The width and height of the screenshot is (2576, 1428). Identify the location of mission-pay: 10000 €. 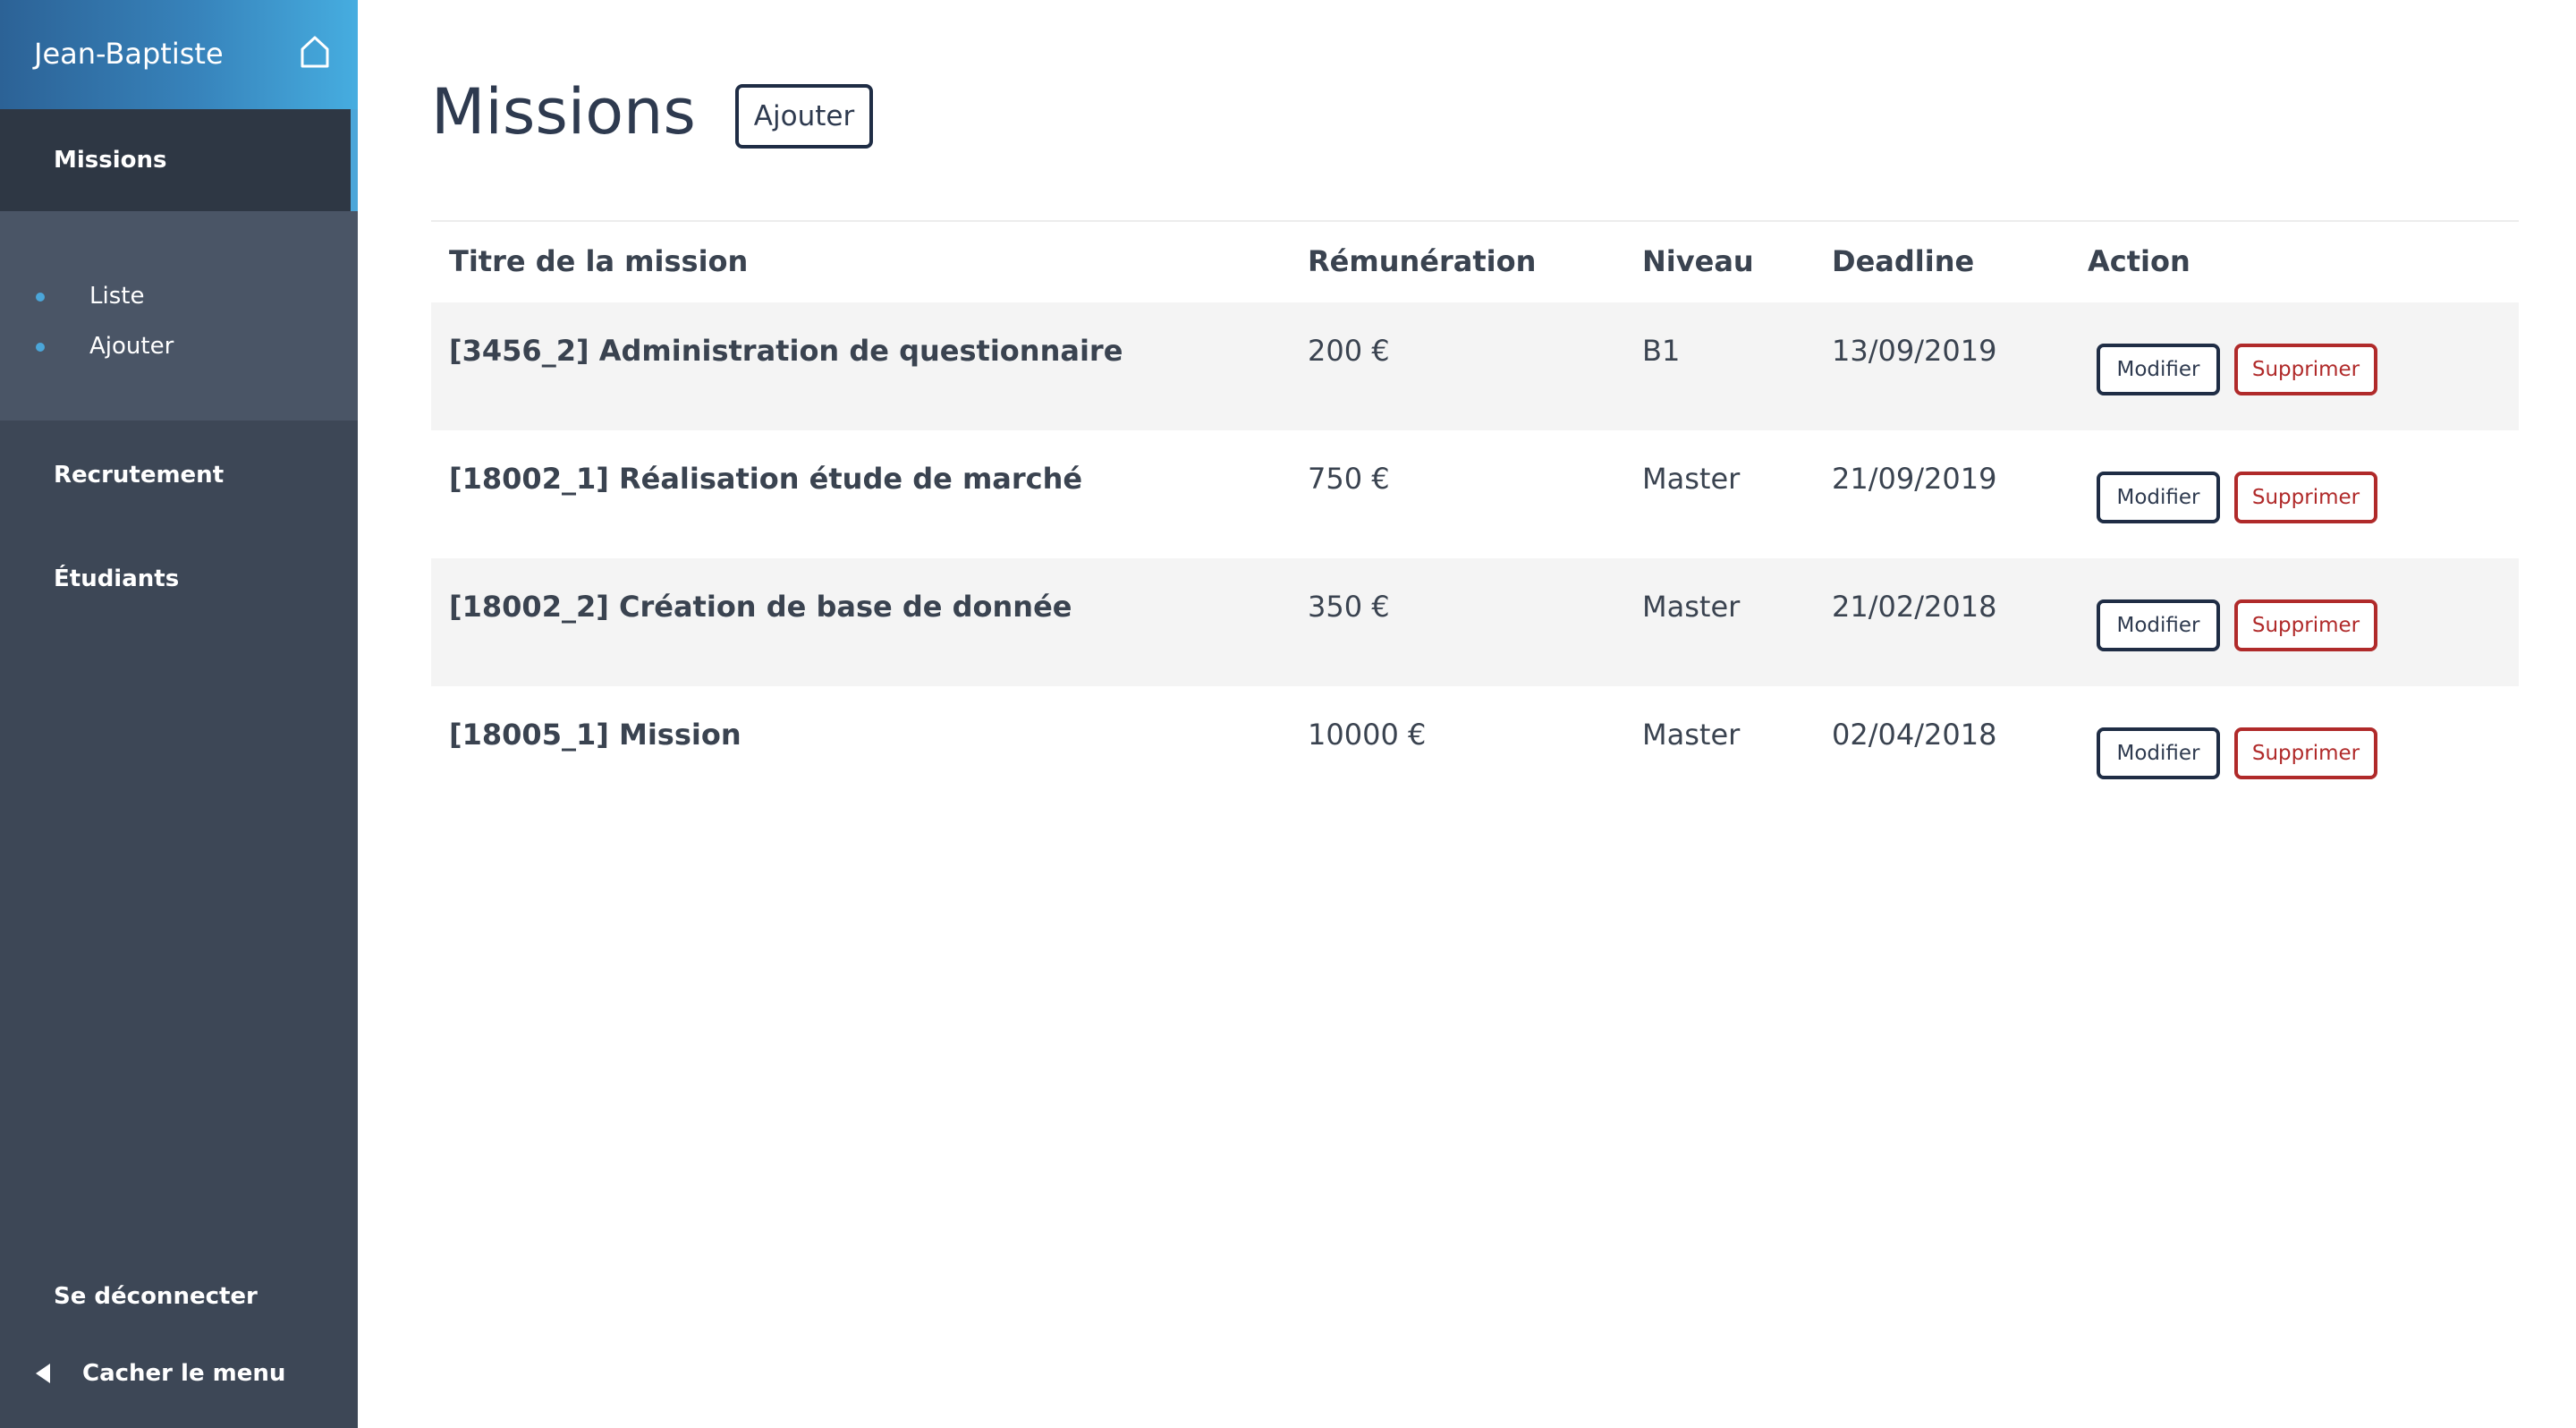
(1367, 735).